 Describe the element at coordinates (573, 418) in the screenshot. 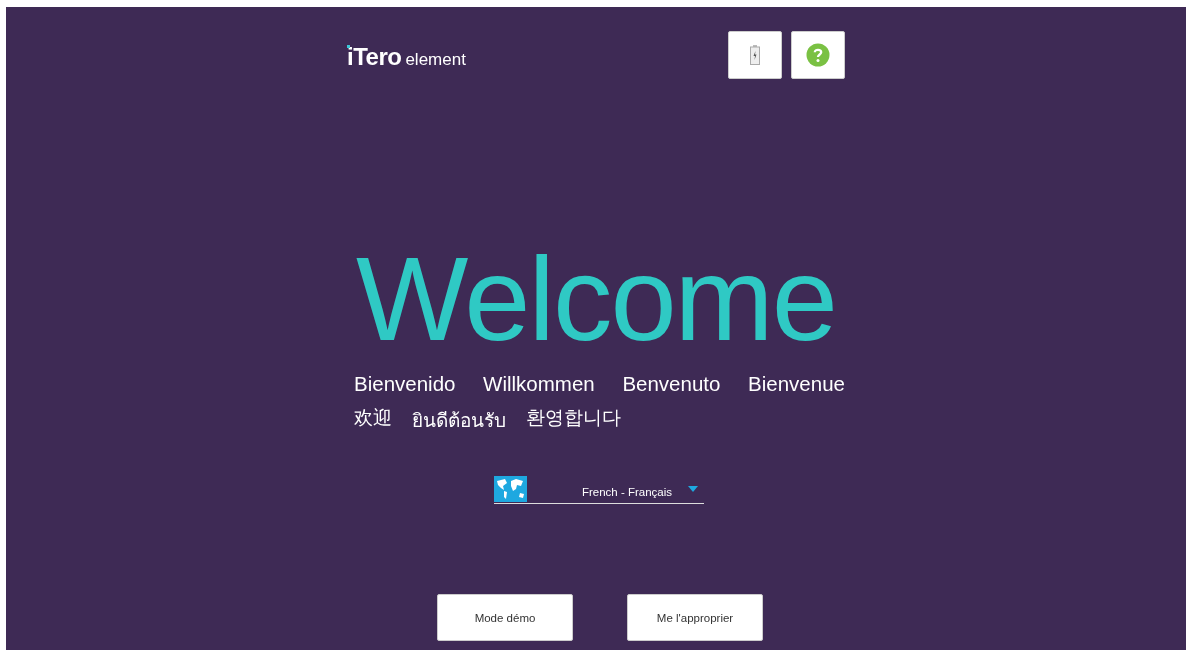

I see `greeting-text: 환영합니다` at that location.